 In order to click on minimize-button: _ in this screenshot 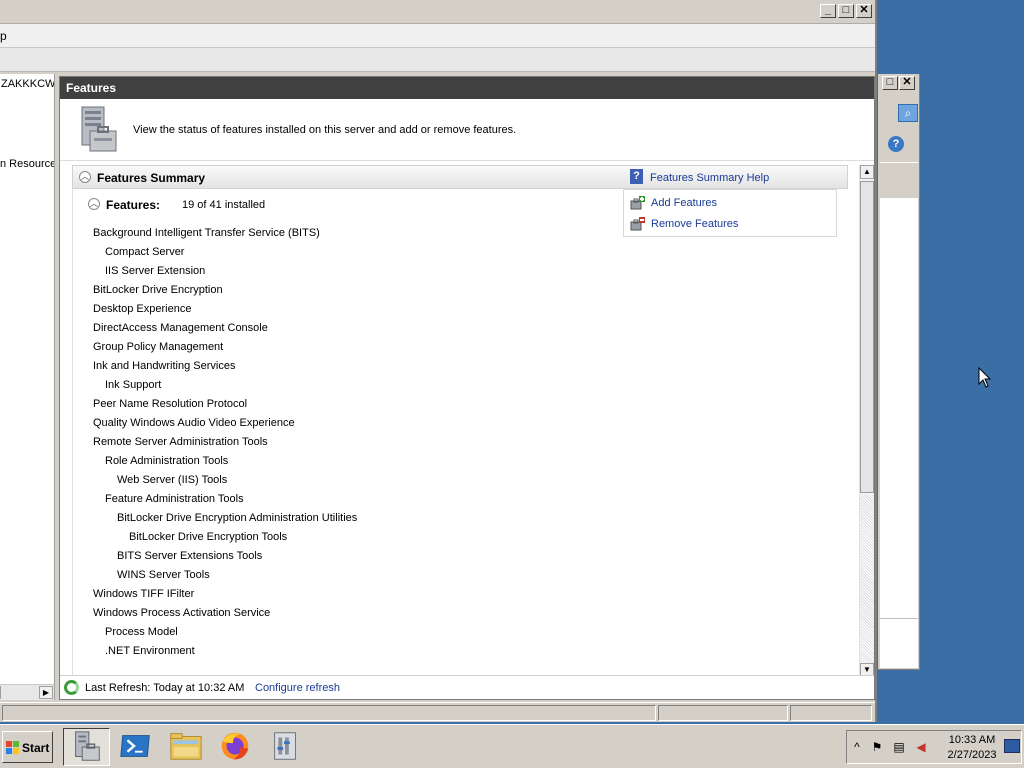, I will do `click(828, 11)`.